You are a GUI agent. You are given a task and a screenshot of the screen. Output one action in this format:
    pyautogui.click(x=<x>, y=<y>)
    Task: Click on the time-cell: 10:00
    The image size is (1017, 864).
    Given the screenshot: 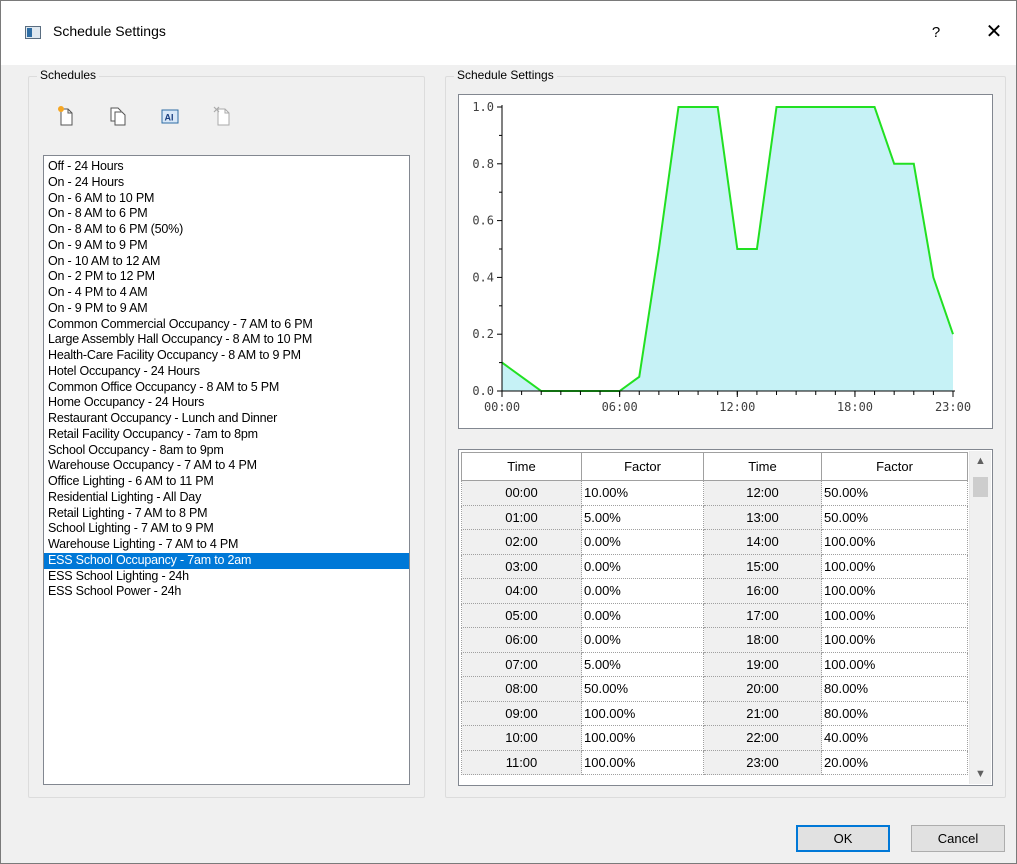 What is the action you would take?
    pyautogui.click(x=521, y=738)
    